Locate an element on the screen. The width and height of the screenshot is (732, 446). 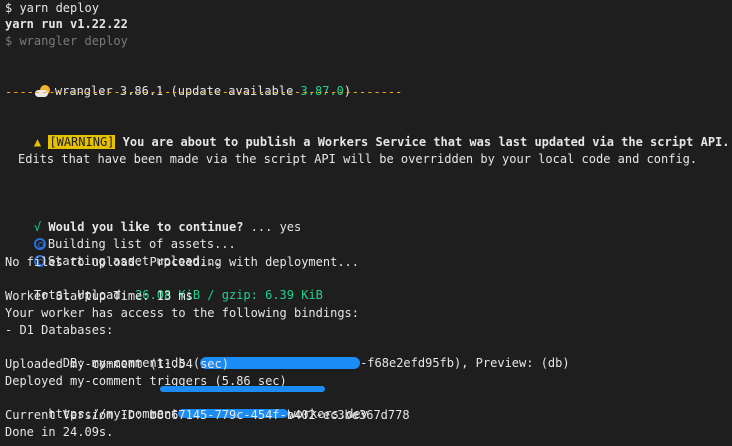
uploaded-line: Uploaded my-comment (11.54 sec) is located at coordinates (117, 364).